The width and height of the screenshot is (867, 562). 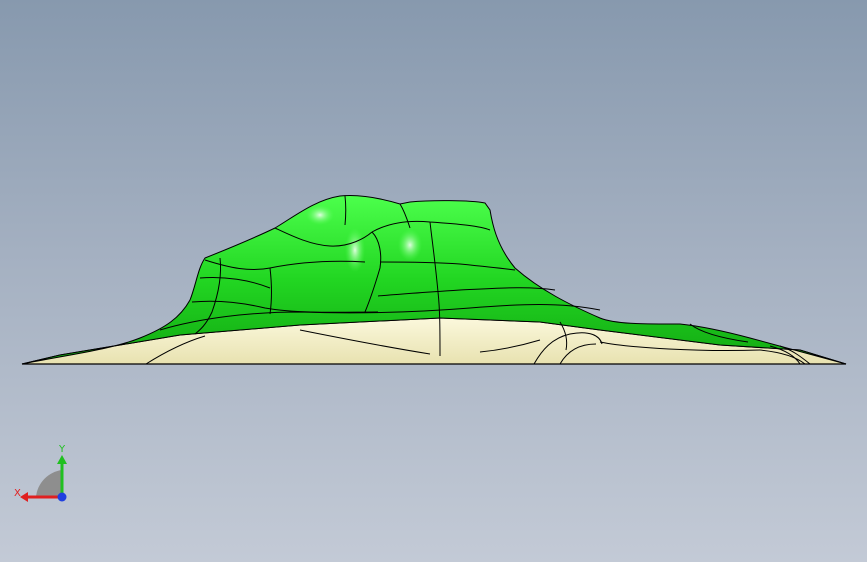 I want to click on z-axis-icon, so click(x=62, y=497).